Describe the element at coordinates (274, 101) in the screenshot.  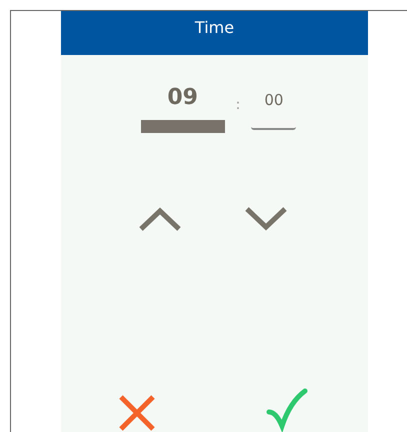
I see `time-value: 00` at that location.